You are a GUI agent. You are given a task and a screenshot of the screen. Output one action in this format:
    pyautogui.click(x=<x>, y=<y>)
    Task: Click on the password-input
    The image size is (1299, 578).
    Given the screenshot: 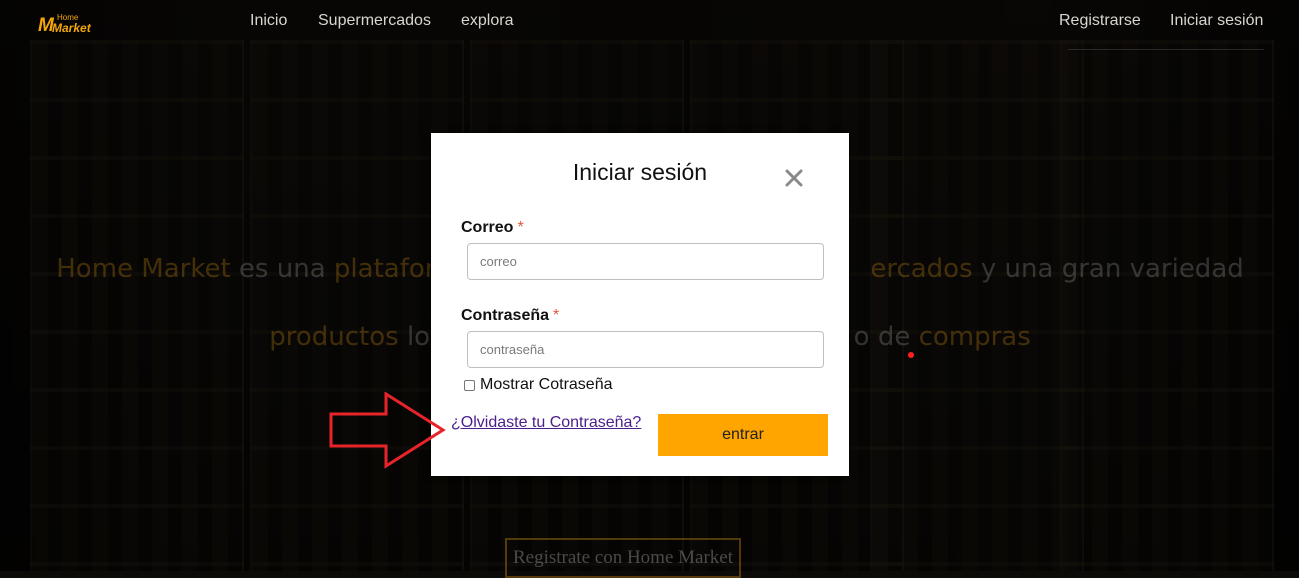 What is the action you would take?
    pyautogui.click(x=645, y=349)
    